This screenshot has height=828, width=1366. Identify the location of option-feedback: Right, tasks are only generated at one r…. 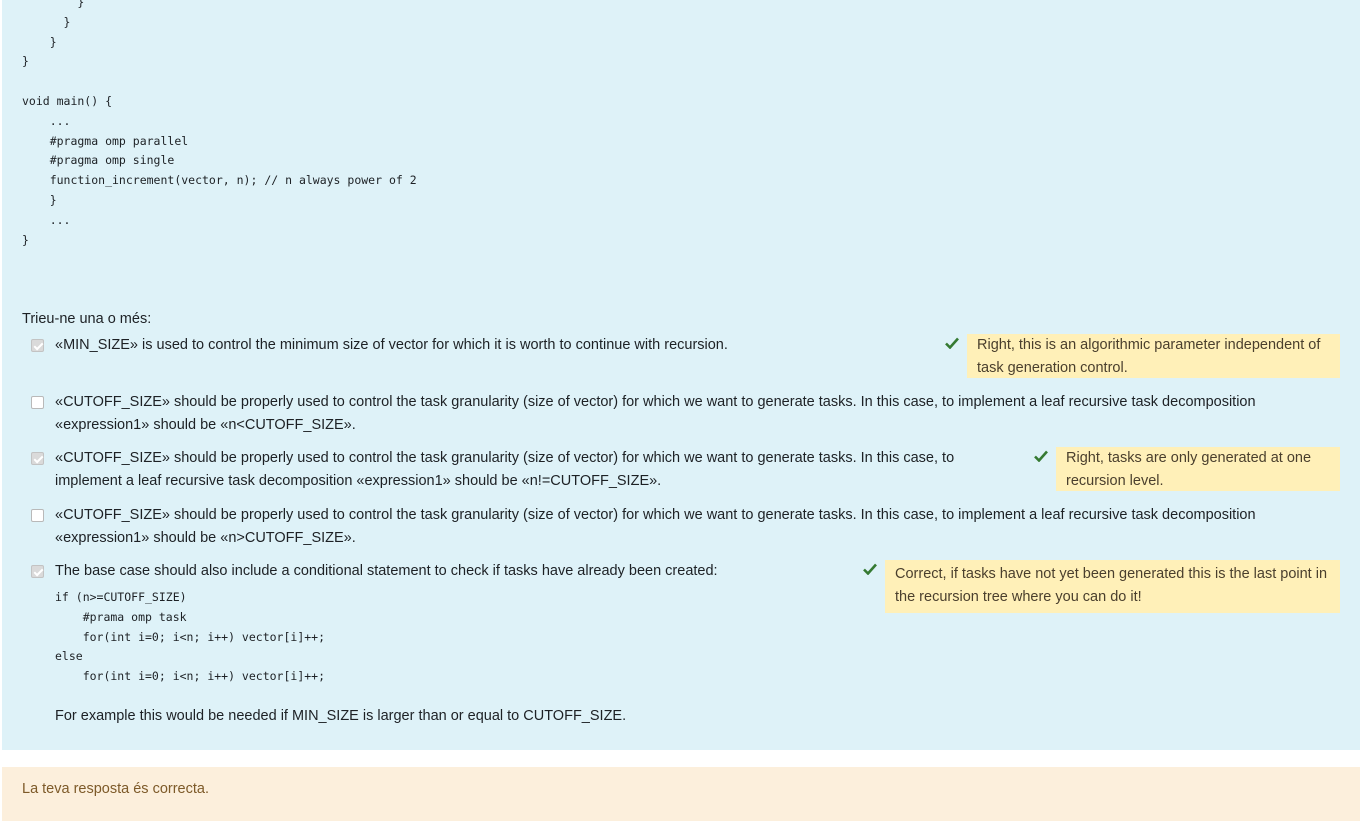
(1198, 469).